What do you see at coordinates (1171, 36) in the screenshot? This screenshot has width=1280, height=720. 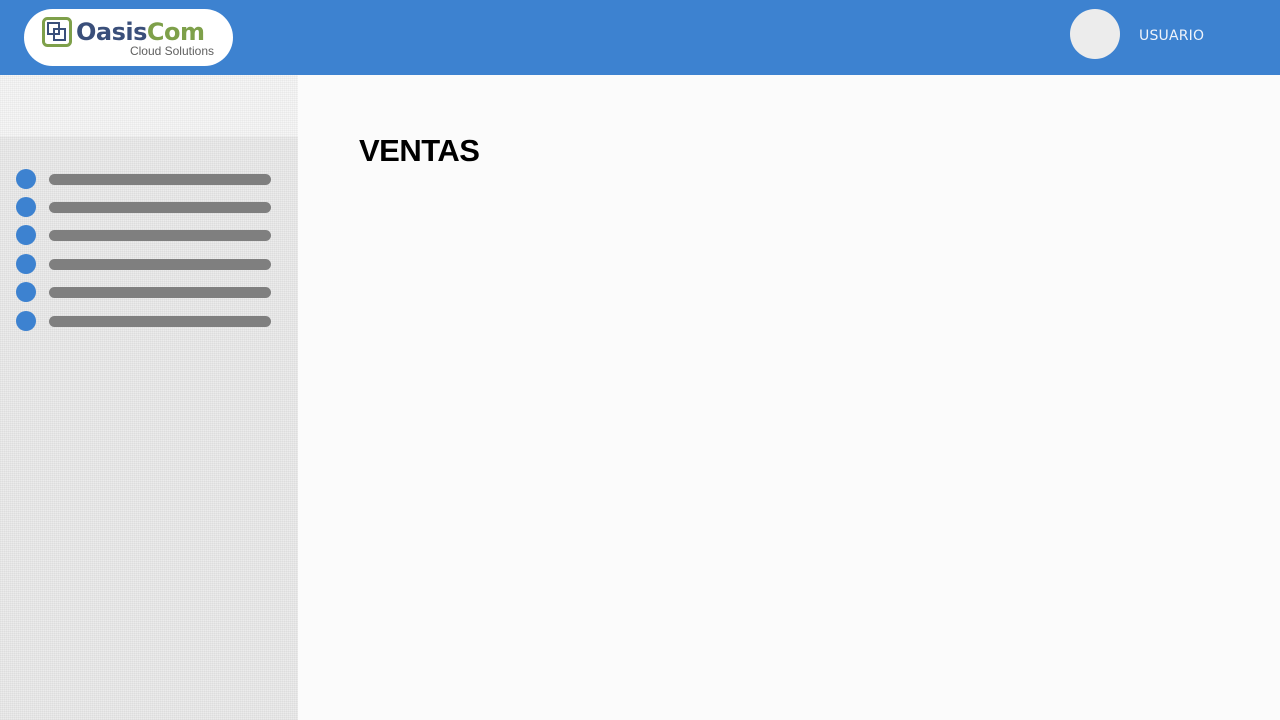 I see `user-label: USUARIO` at bounding box center [1171, 36].